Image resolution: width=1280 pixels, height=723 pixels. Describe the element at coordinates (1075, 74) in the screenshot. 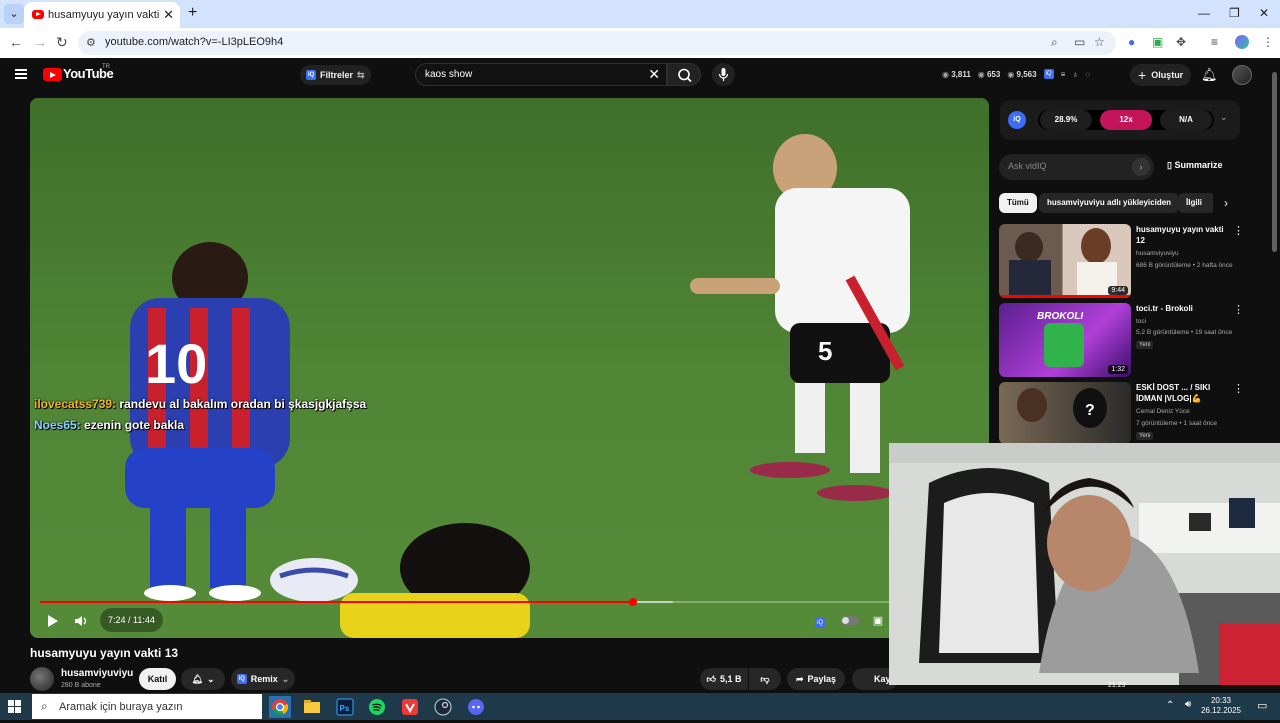

I see `bulb-icon: ♁` at that location.